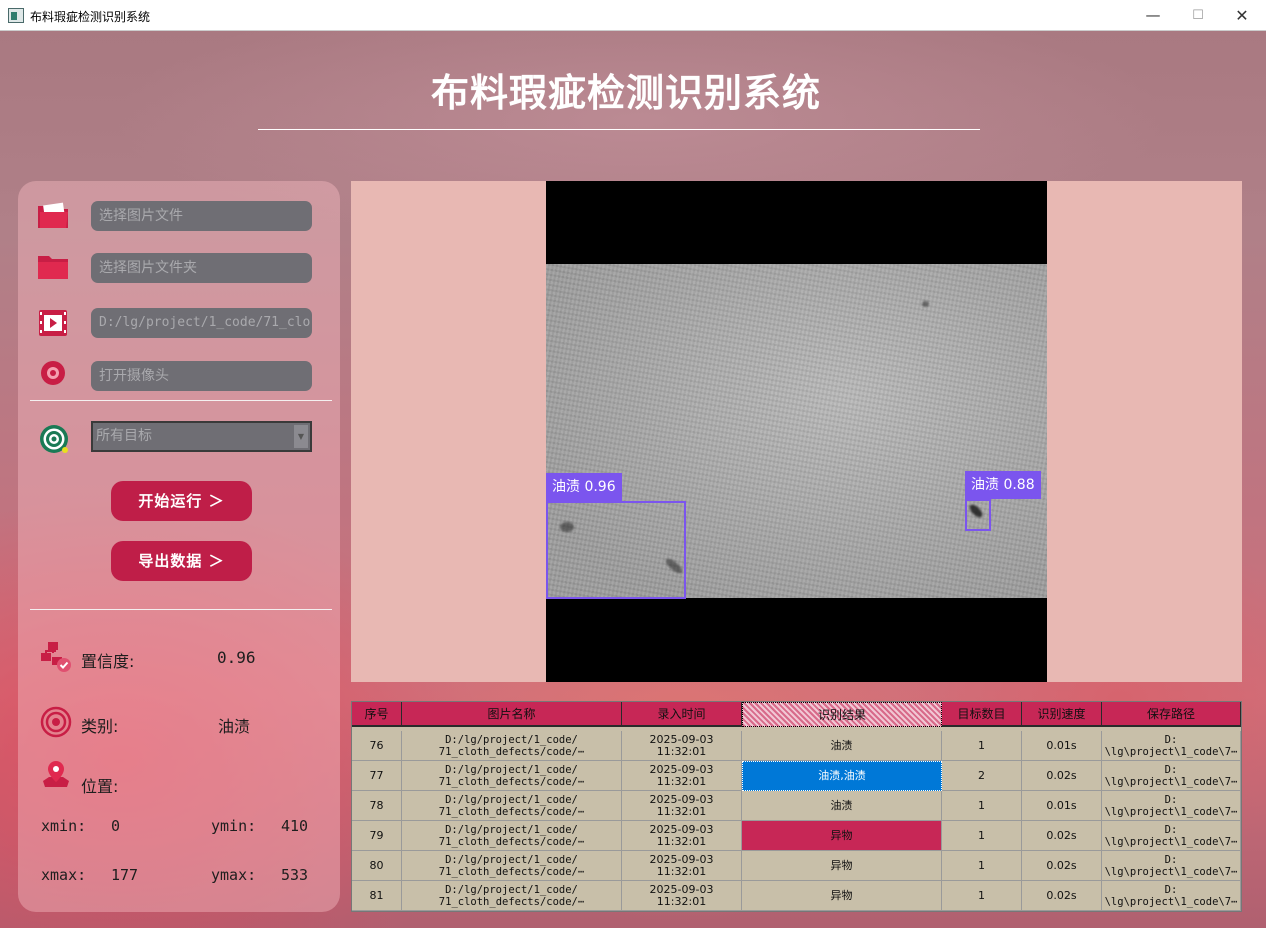  What do you see at coordinates (201, 216) in the screenshot?
I see `image-file-input: 选择图片文件` at bounding box center [201, 216].